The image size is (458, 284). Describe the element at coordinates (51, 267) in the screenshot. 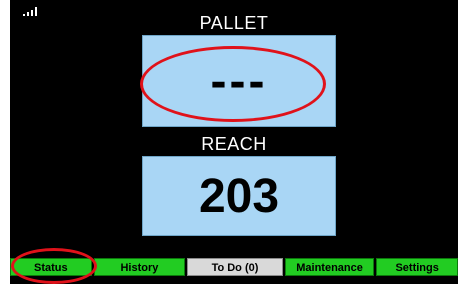

I see `tab-status: Status` at that location.